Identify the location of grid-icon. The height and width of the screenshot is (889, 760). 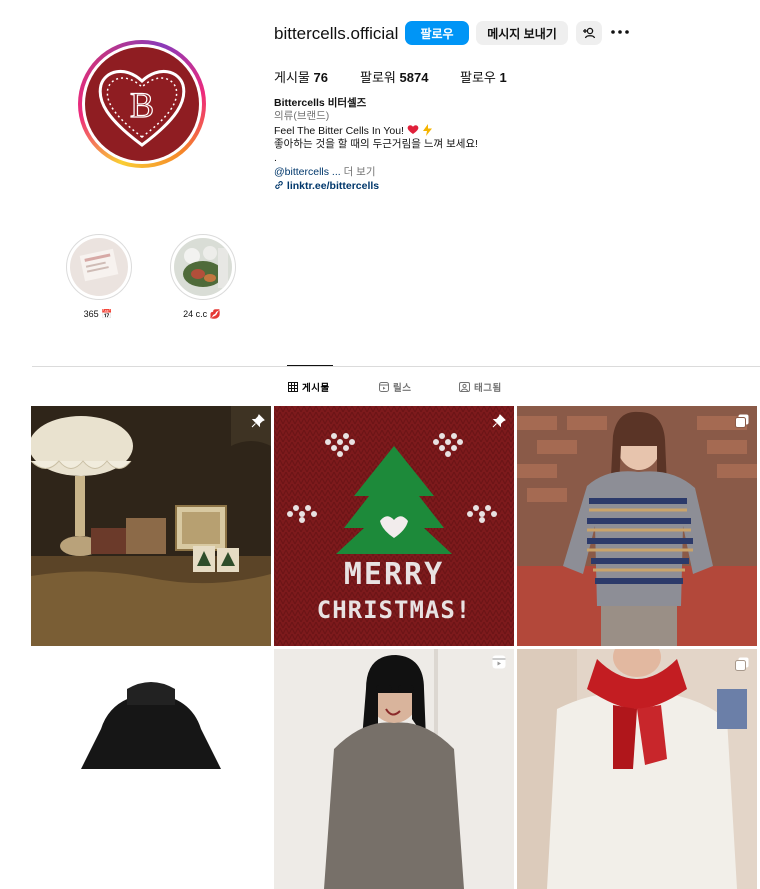
(293, 387).